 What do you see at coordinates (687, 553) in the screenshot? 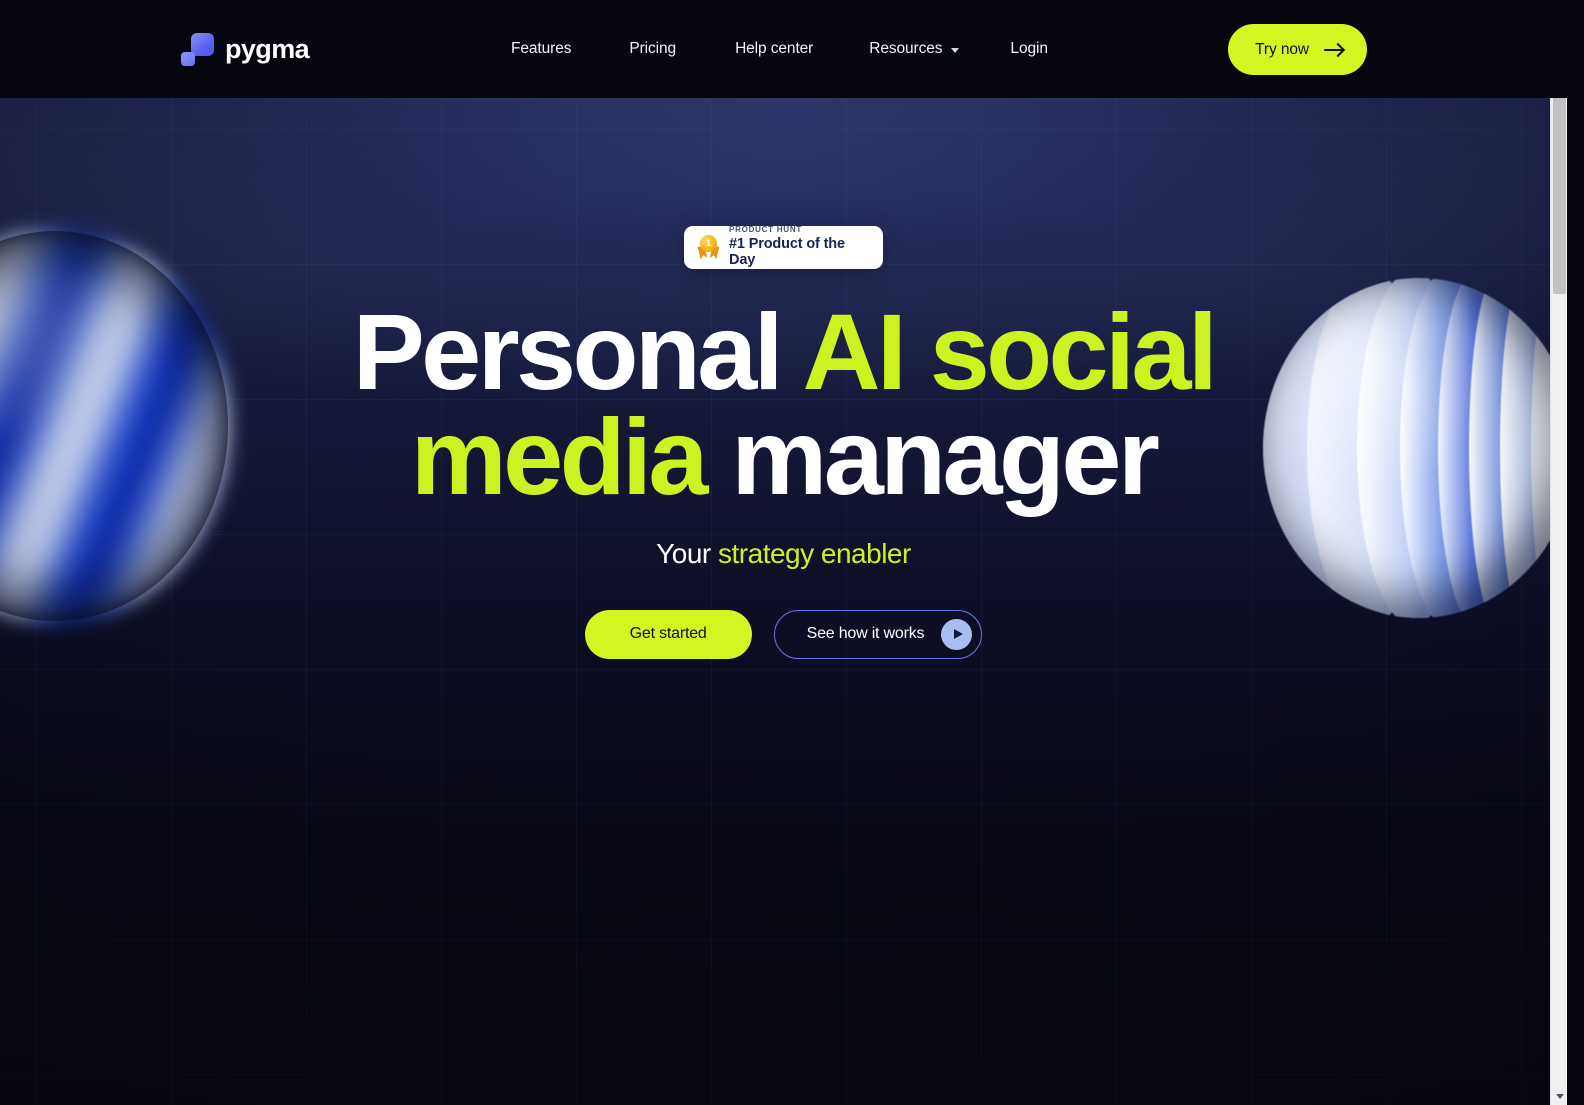
I see `subheadline-part-1: Your` at bounding box center [687, 553].